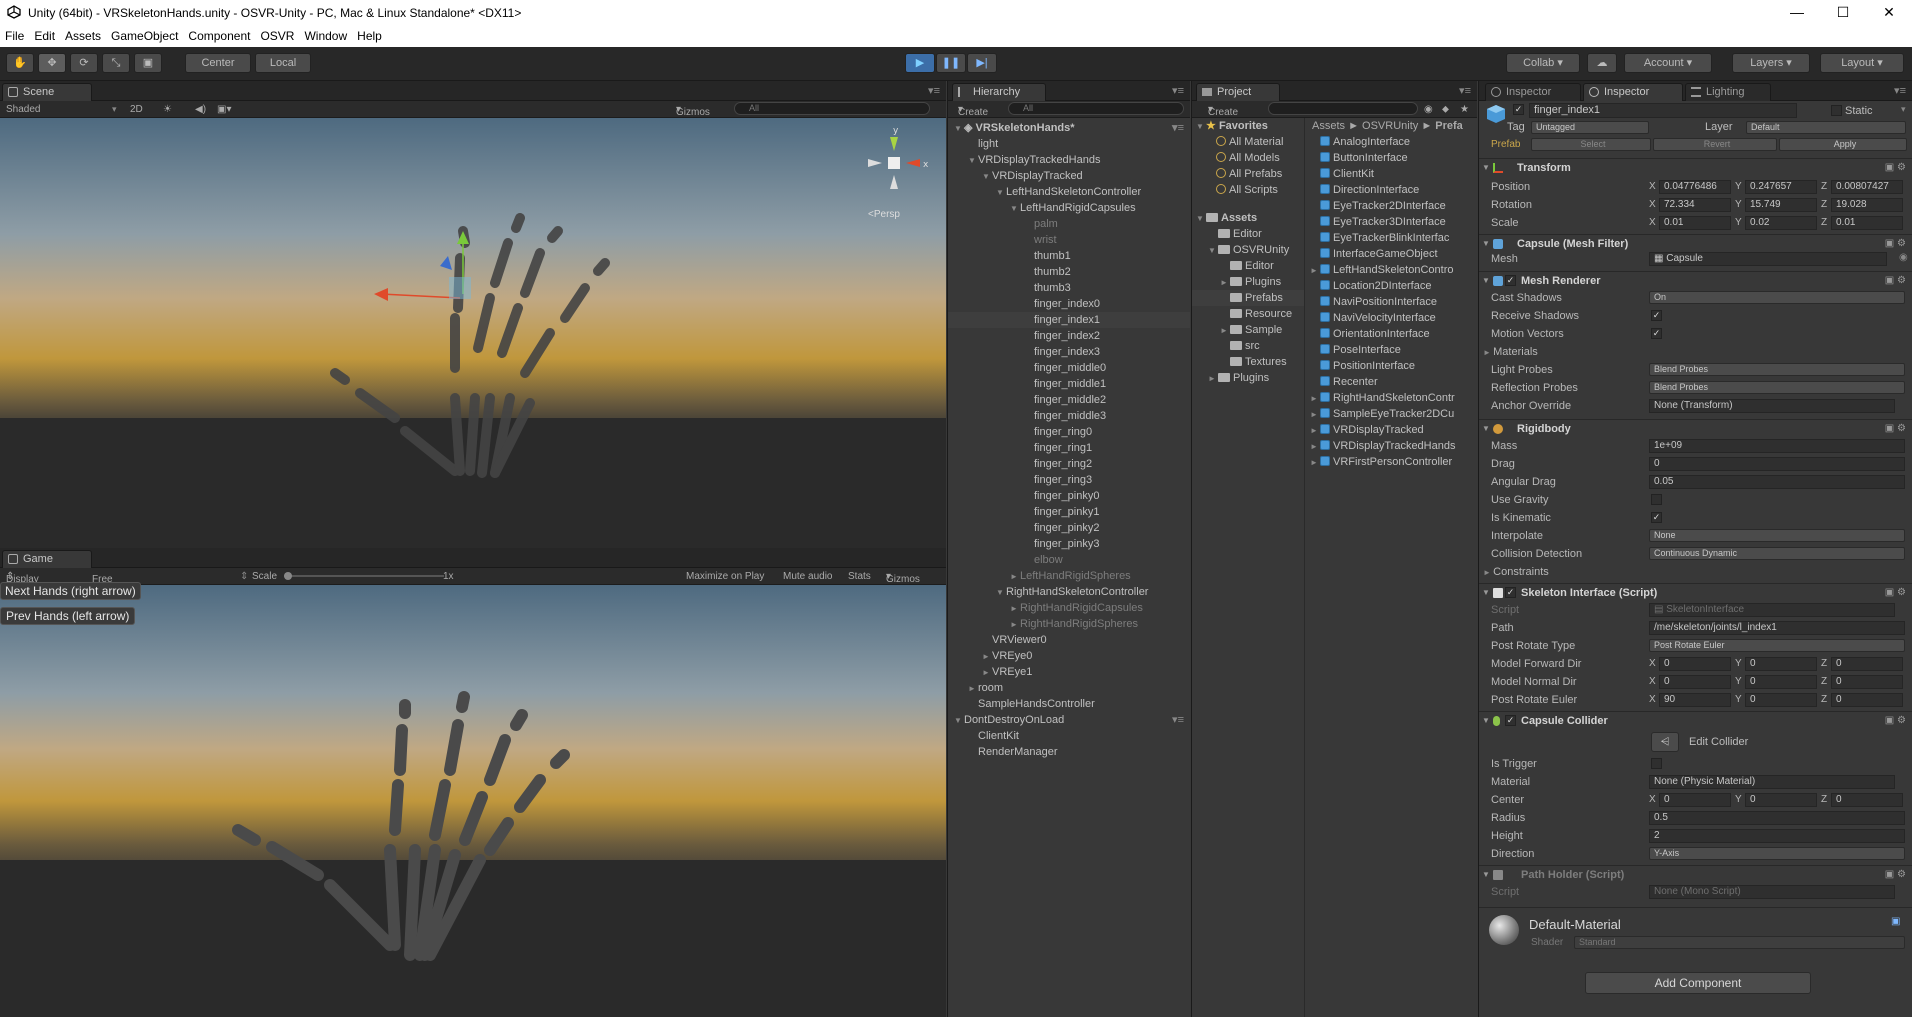  What do you see at coordinates (1069, 224) in the screenshot?
I see `hierarchy-item: palm` at bounding box center [1069, 224].